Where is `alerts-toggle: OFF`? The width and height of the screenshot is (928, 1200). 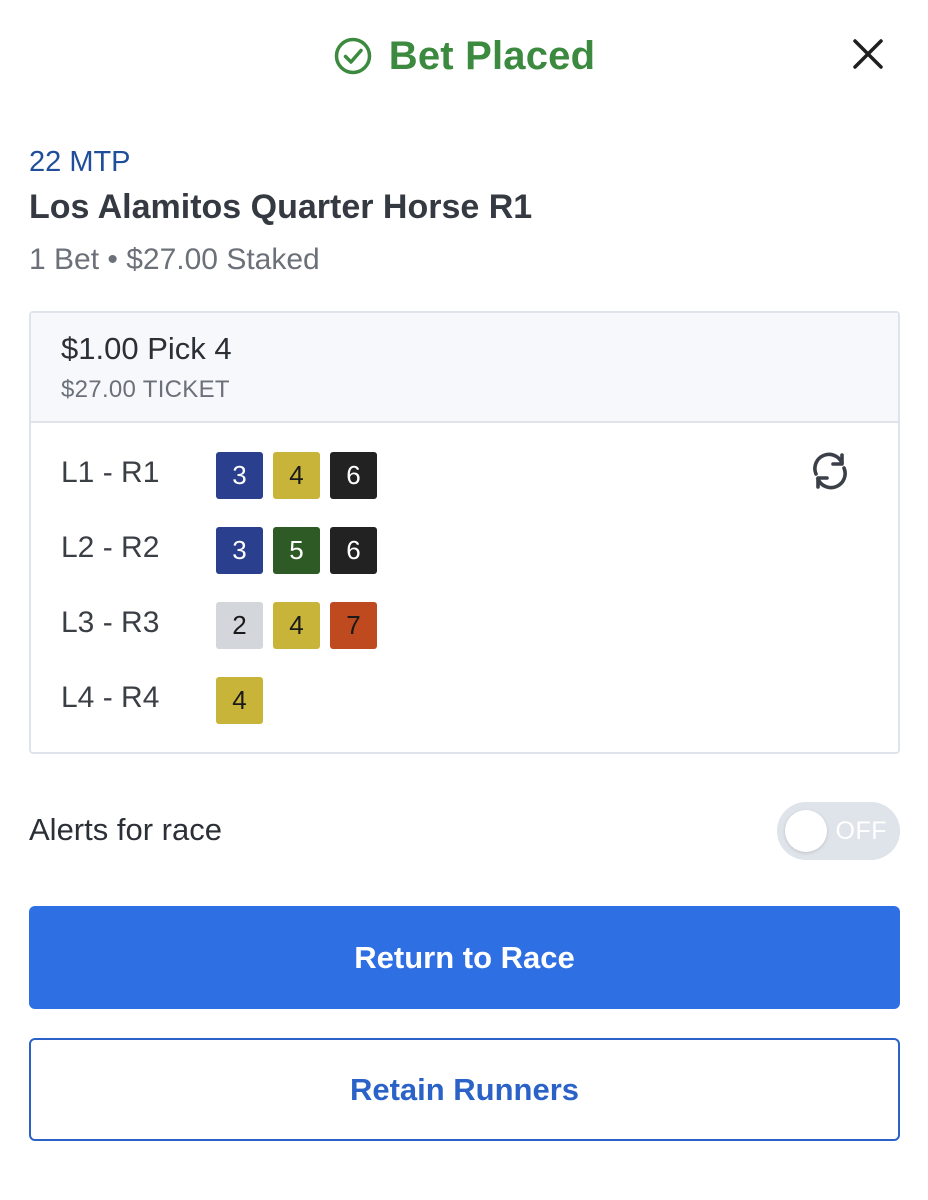 alerts-toggle: OFF is located at coordinates (838, 831).